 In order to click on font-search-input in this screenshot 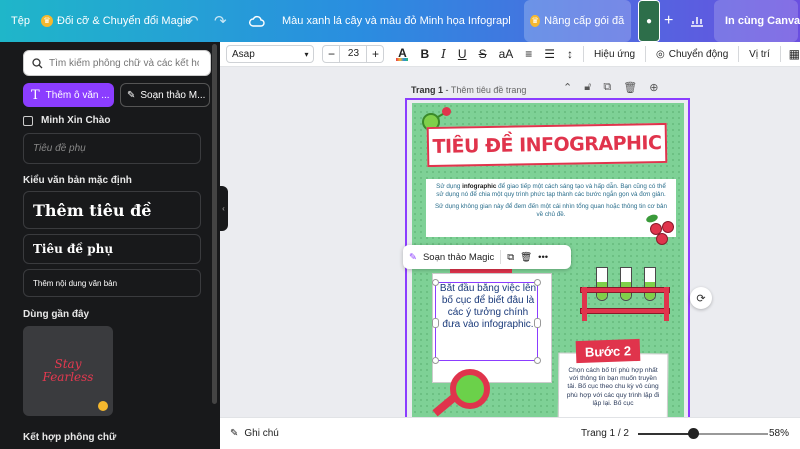, I will do `click(124, 63)`.